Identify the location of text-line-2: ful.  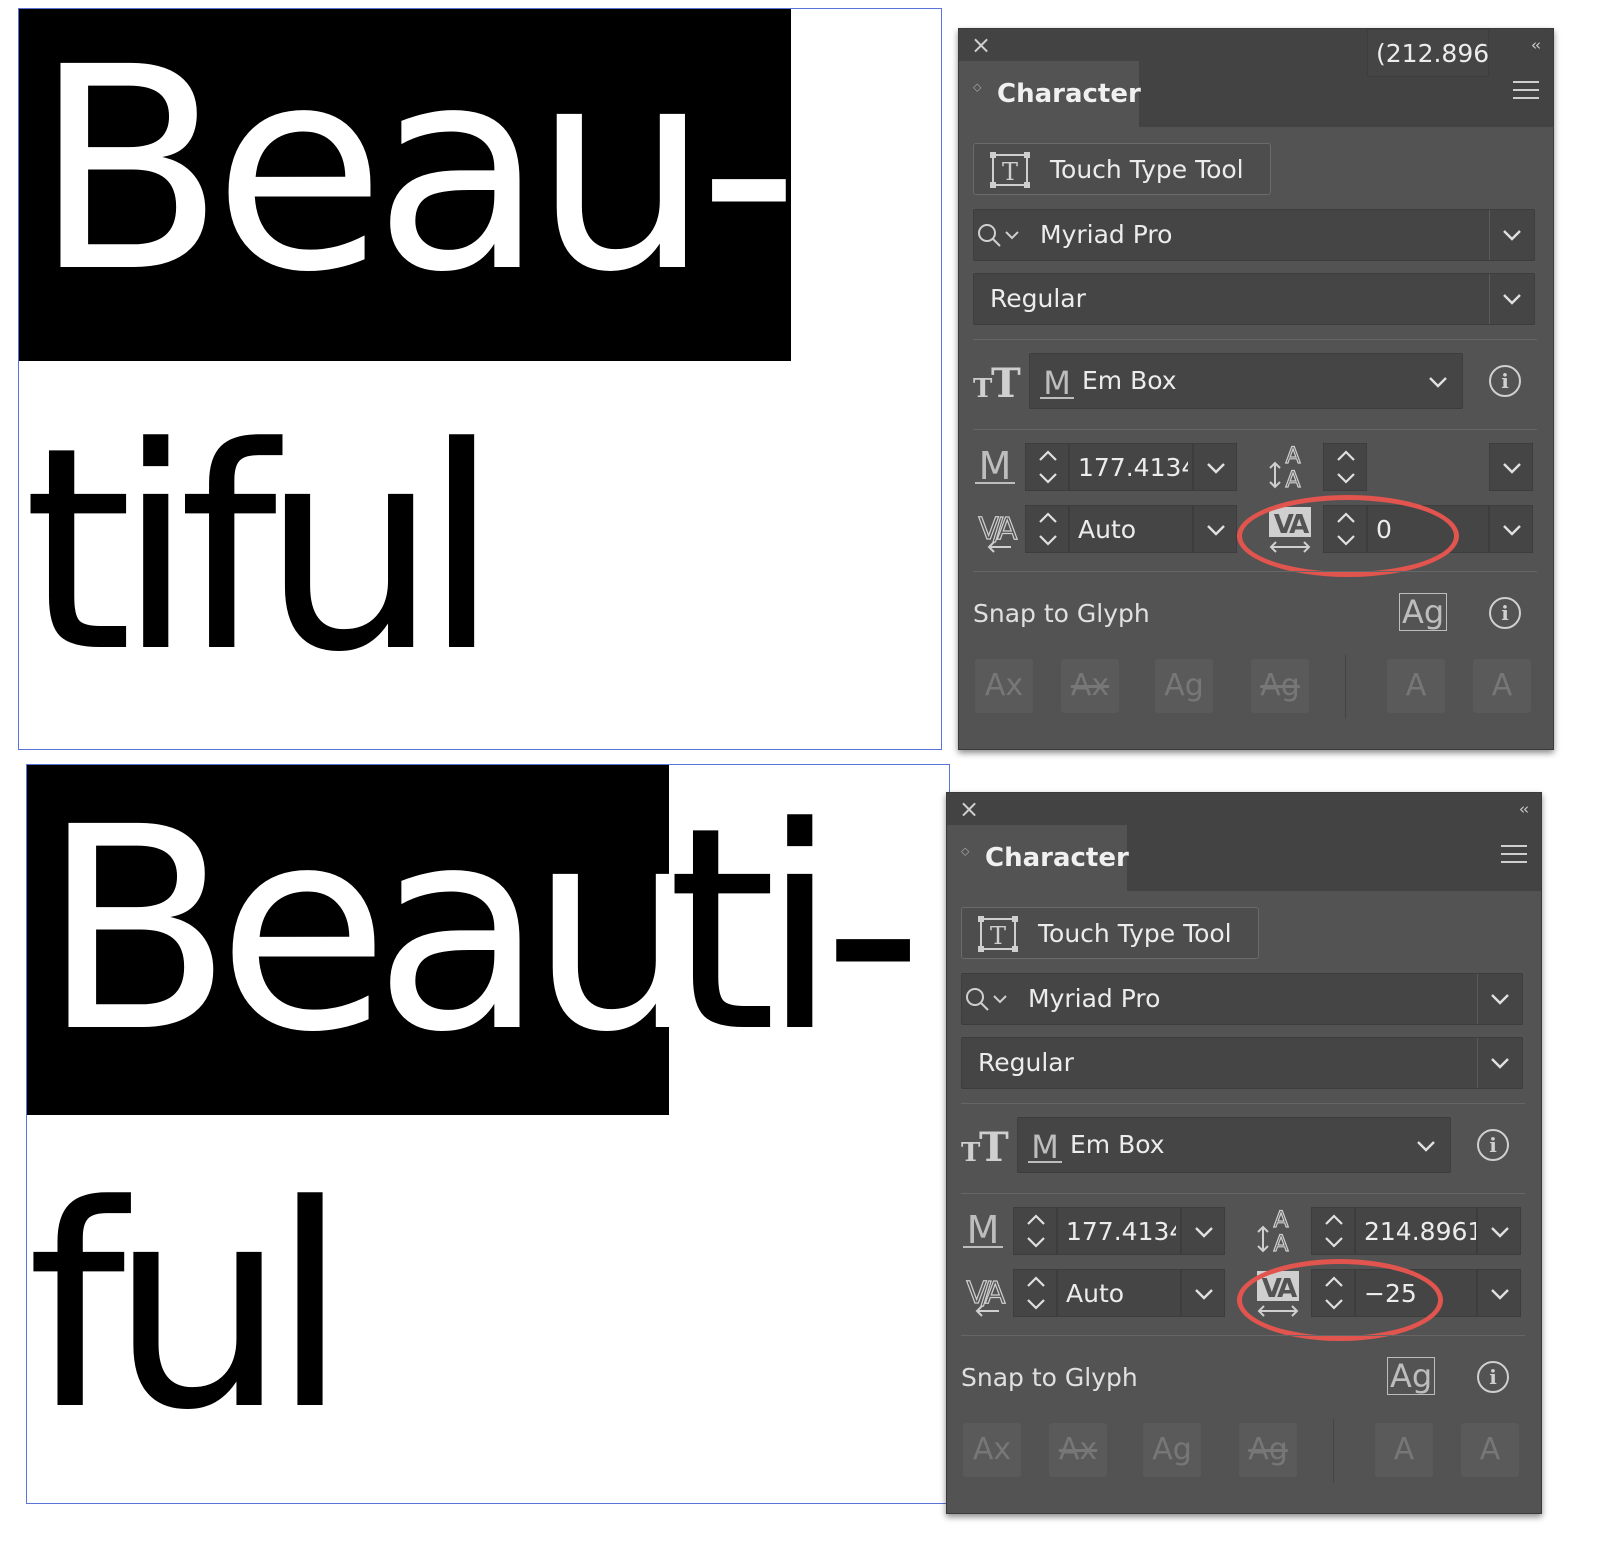
(188, 1309).